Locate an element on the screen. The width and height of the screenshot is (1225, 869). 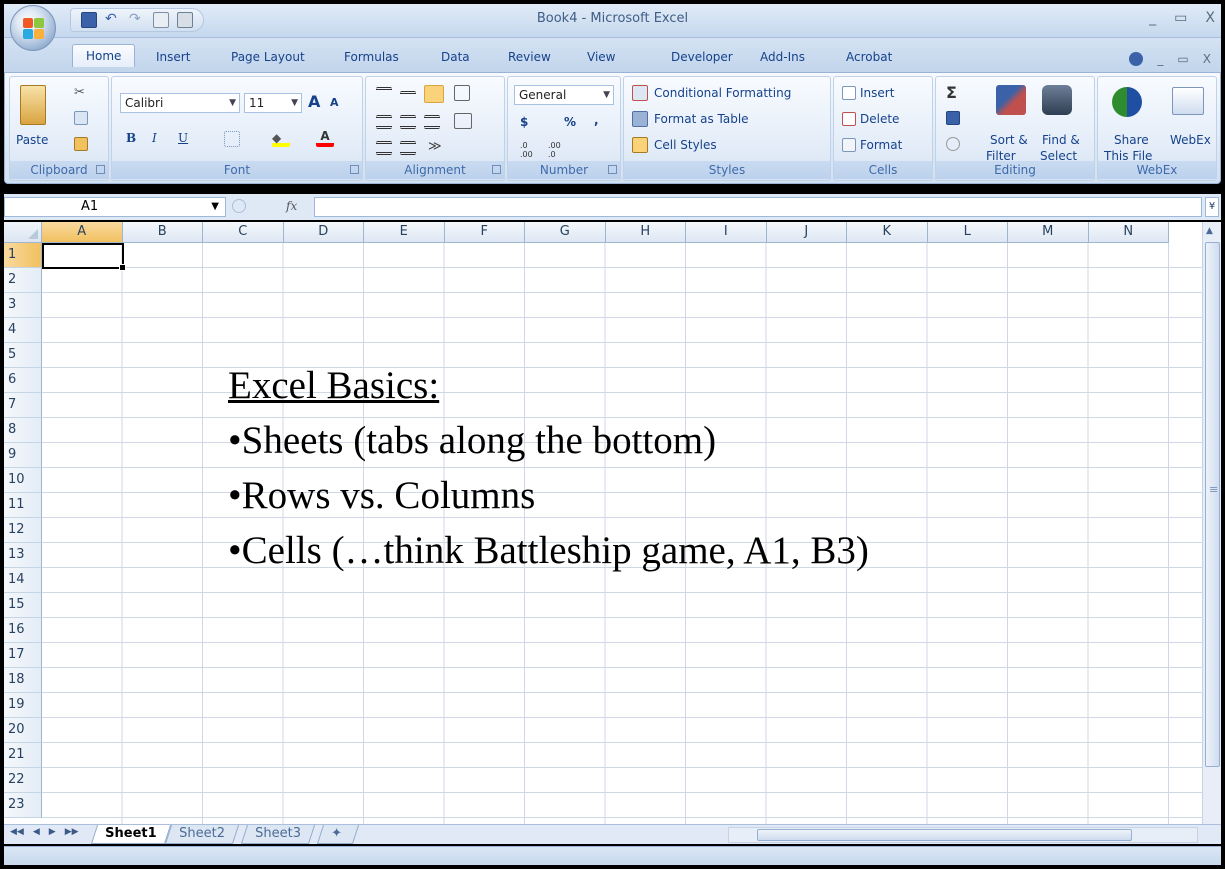
ribbon-restore-icon: ▭ is located at coordinates (1182, 59).